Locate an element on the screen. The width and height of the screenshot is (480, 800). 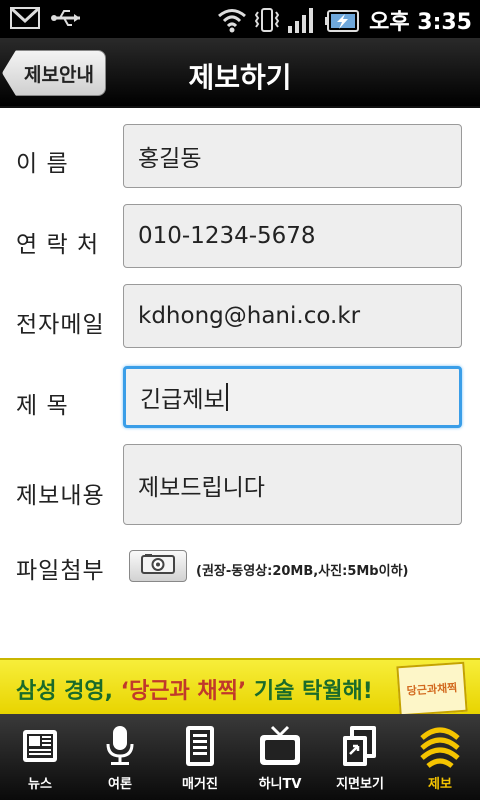
tab-label-magazine: 매거진 is located at coordinates (200, 784).